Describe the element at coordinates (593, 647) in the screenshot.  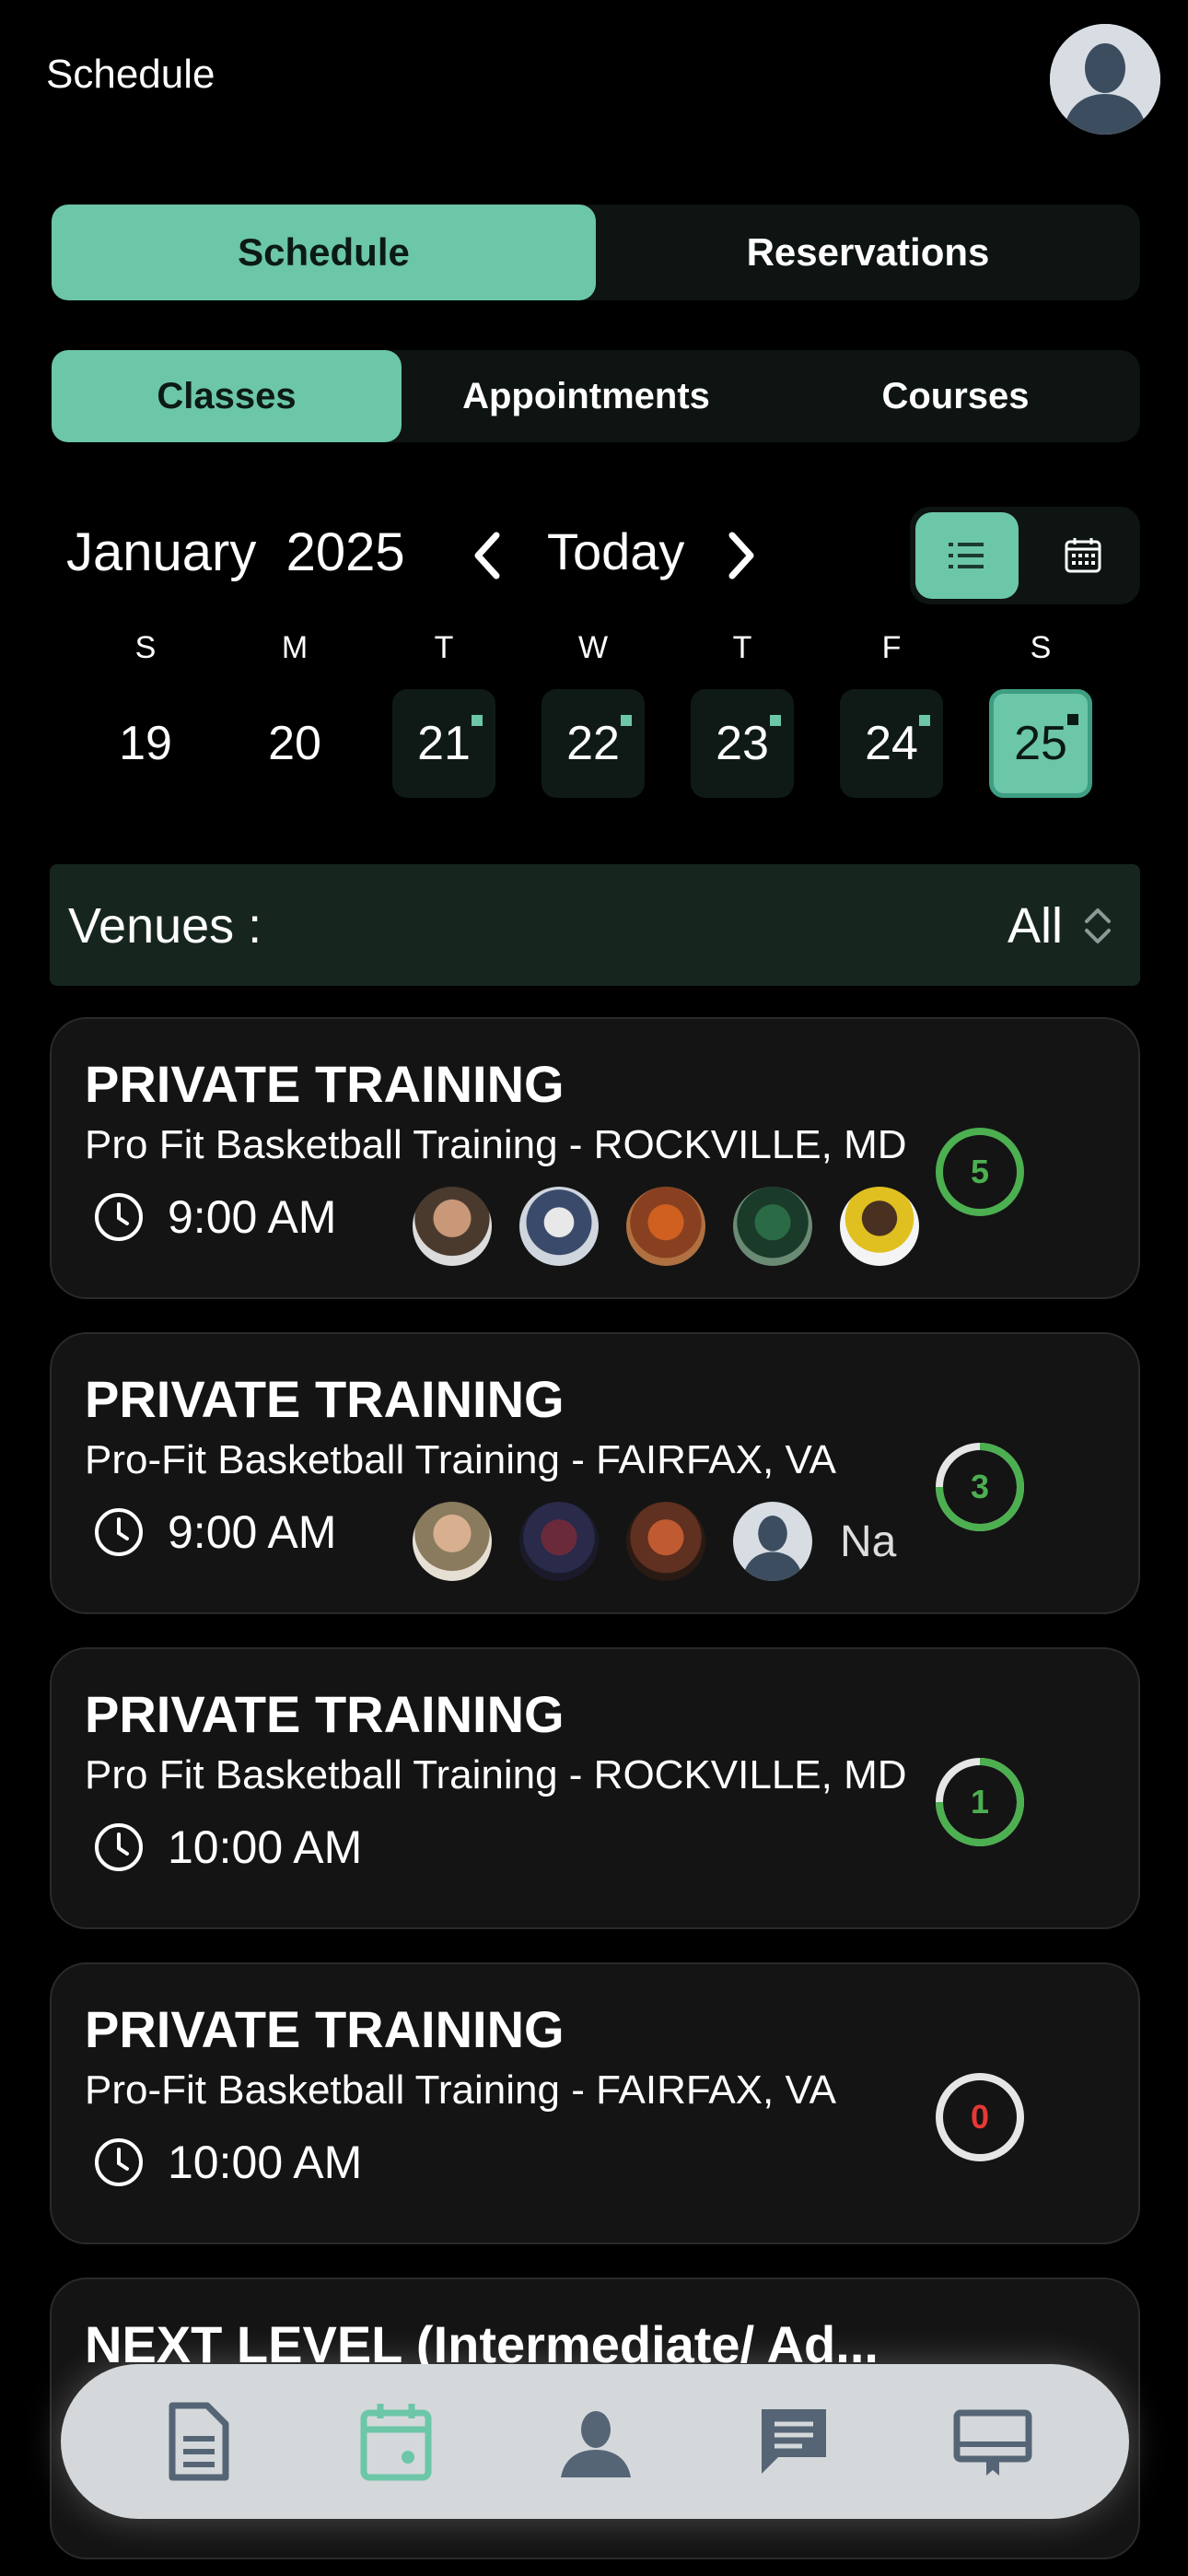
I see `weekday-label: W` at that location.